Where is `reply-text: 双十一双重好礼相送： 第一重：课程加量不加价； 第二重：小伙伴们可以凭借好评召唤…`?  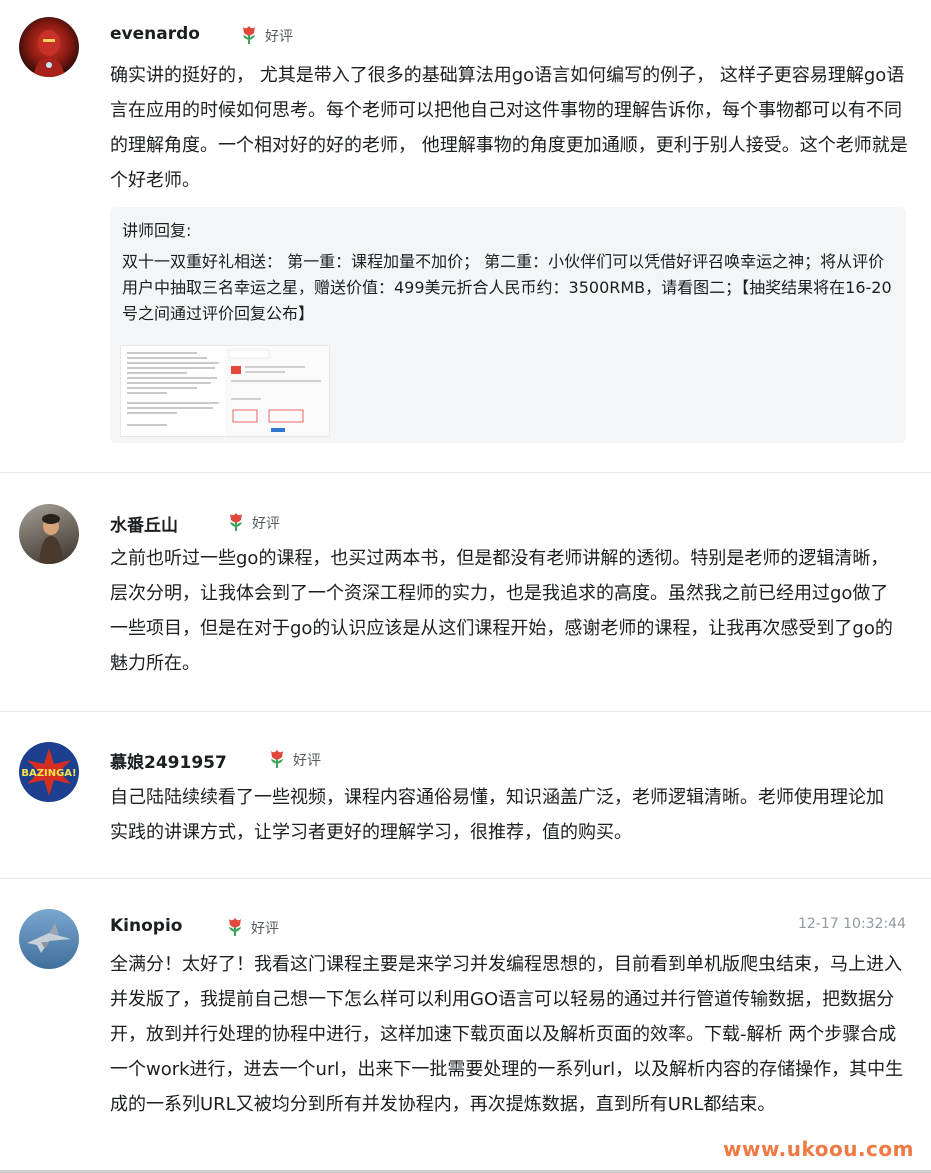
reply-text: 双十一双重好礼相送： 第一重：课程加量不加价； 第二重：小伙伴们可以凭借好评召唤… is located at coordinates (507, 287).